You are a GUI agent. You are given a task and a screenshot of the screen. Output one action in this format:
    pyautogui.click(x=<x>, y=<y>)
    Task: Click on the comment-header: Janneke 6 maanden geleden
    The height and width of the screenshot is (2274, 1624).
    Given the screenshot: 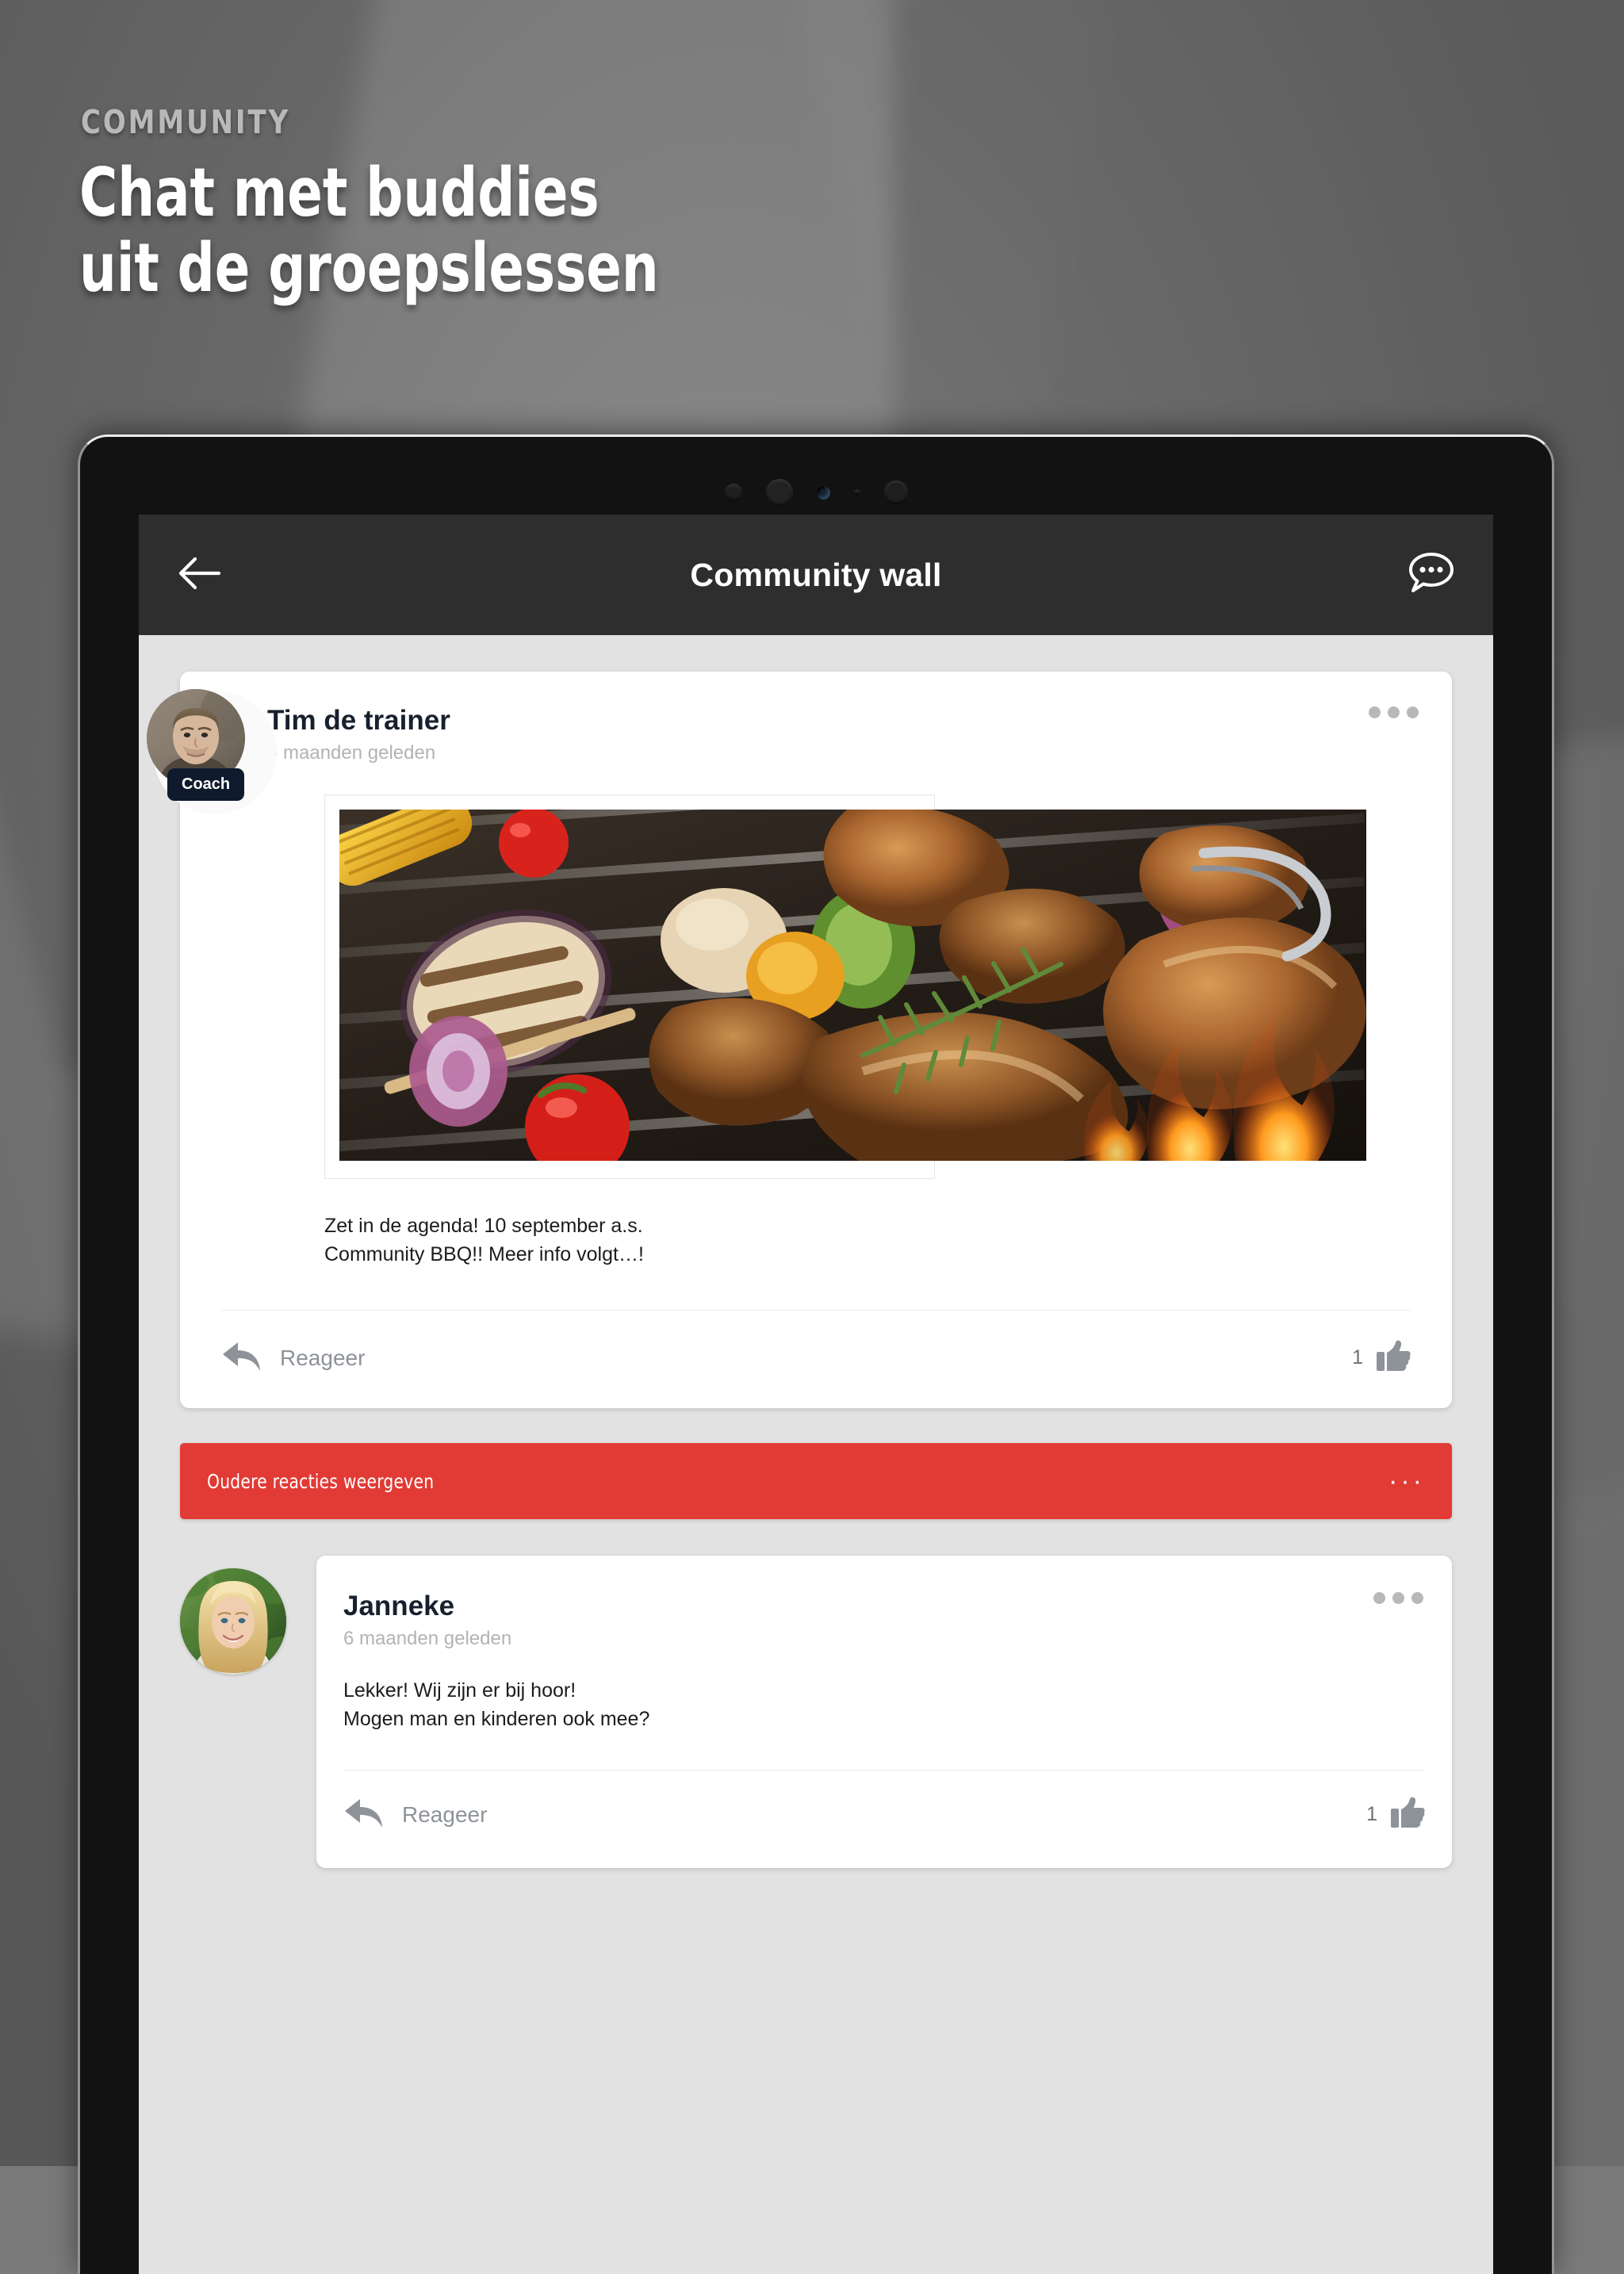 What is the action you would take?
    pyautogui.click(x=884, y=1602)
    